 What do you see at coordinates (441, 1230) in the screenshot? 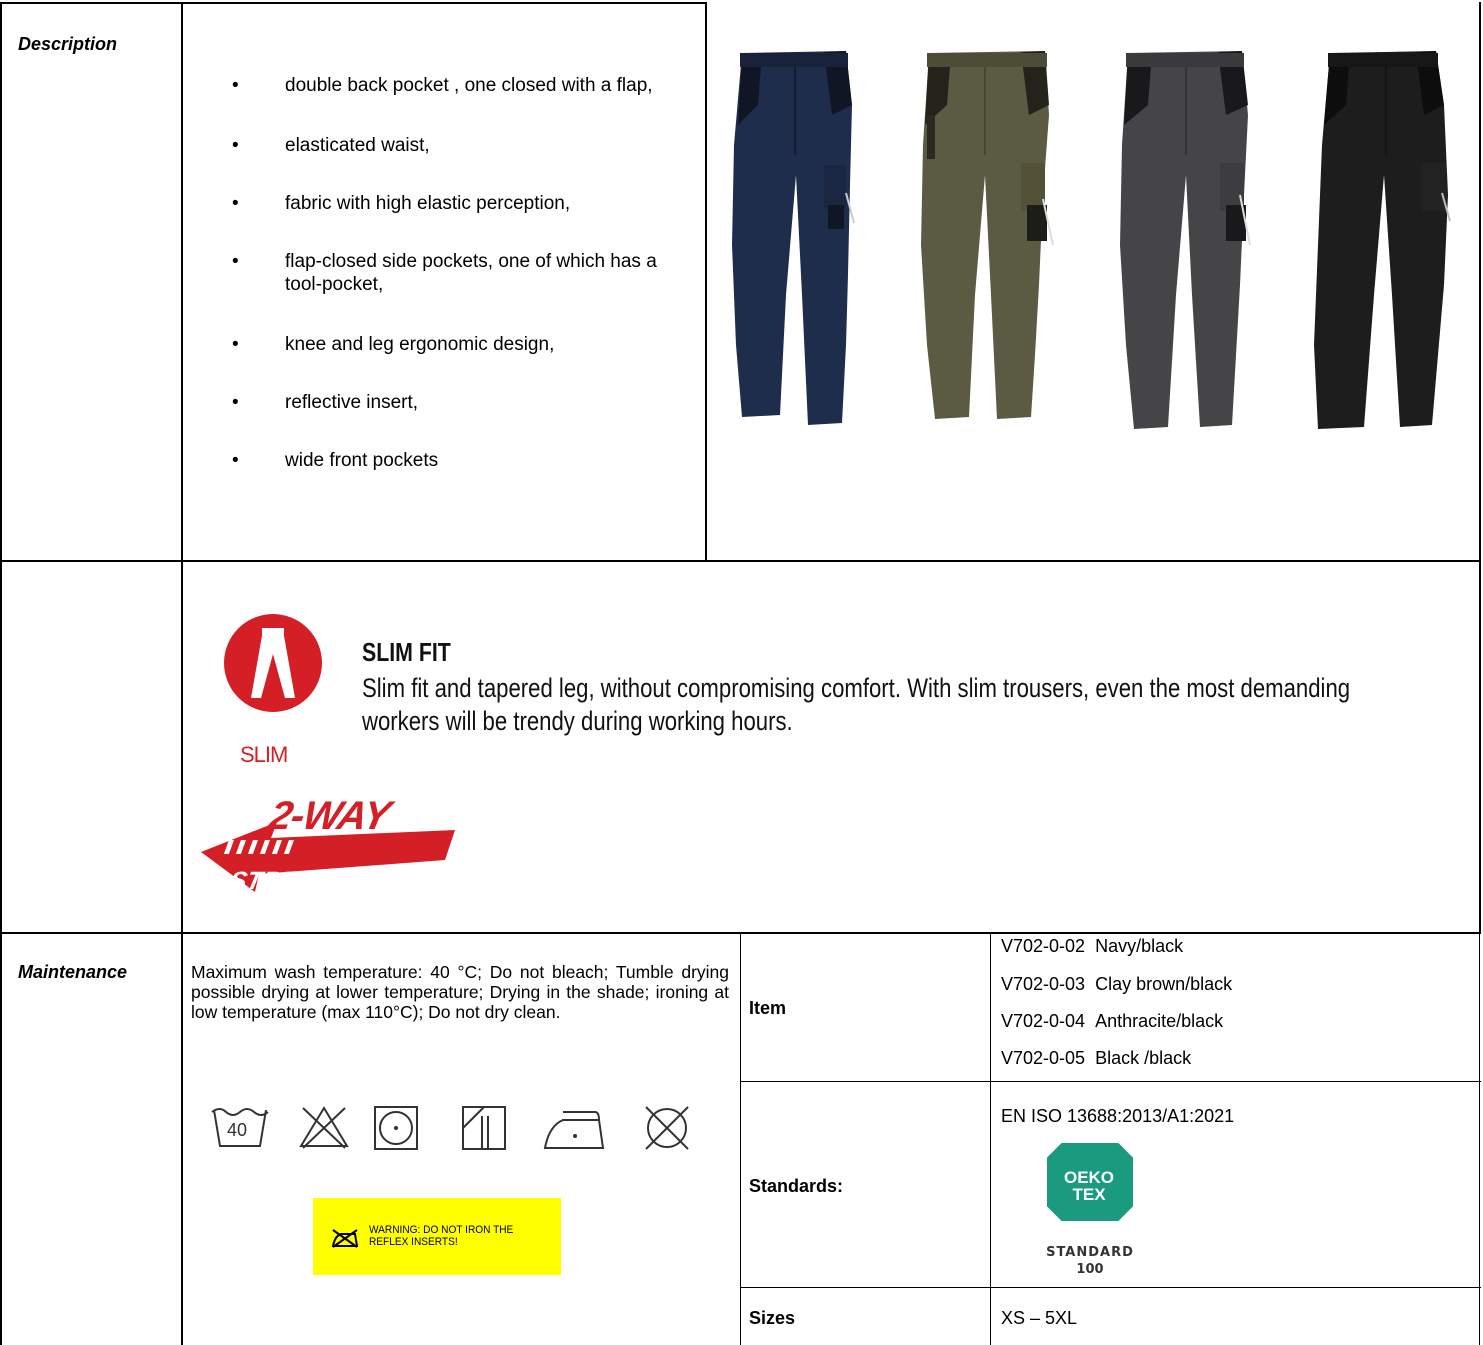
I see `warning-text-line1: WARNING: DO NOT IRON THE` at bounding box center [441, 1230].